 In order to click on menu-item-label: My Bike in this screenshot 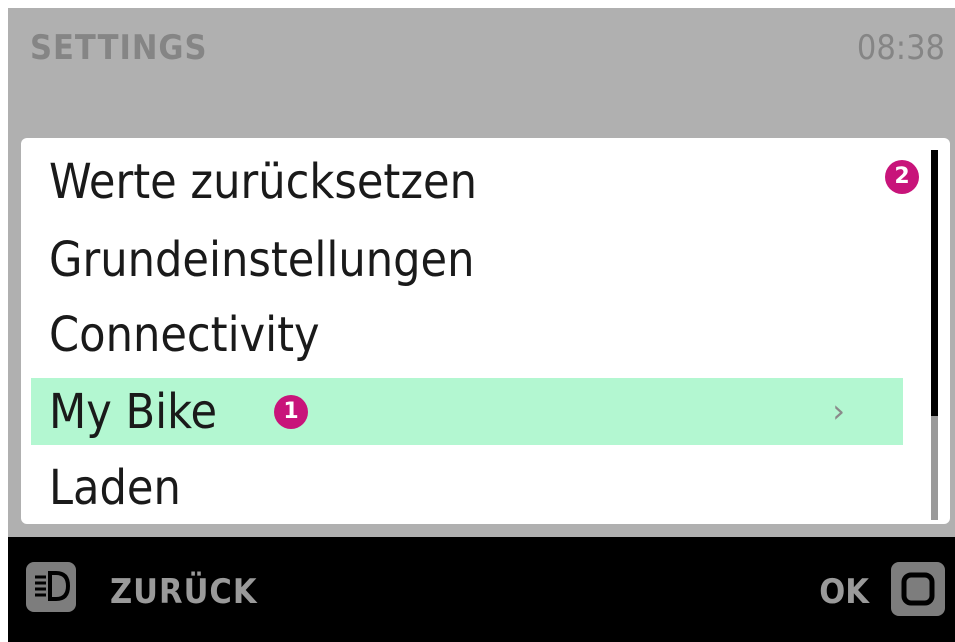, I will do `click(133, 411)`.